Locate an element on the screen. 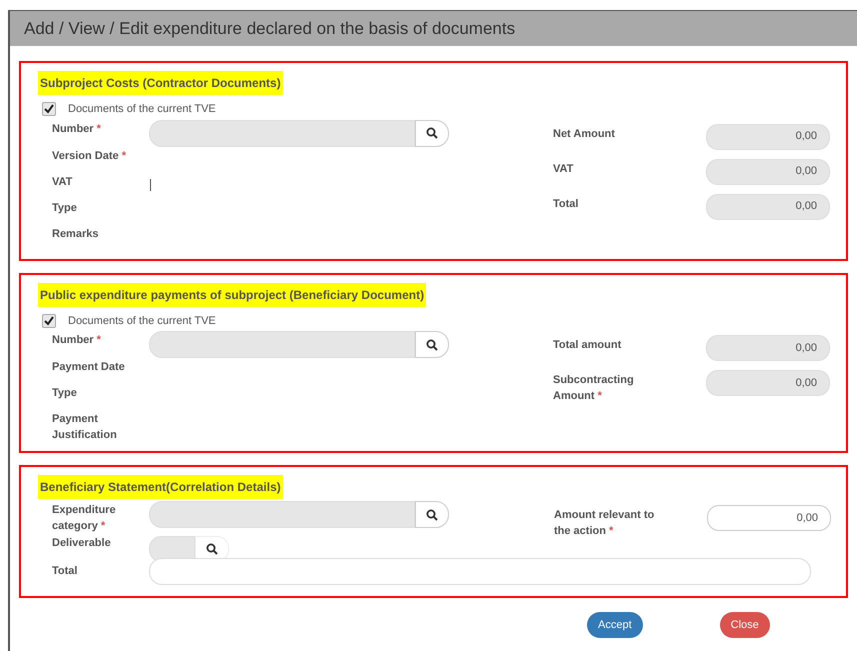 The image size is (857, 651). field-label: Subcontracting Amount * is located at coordinates (594, 388).